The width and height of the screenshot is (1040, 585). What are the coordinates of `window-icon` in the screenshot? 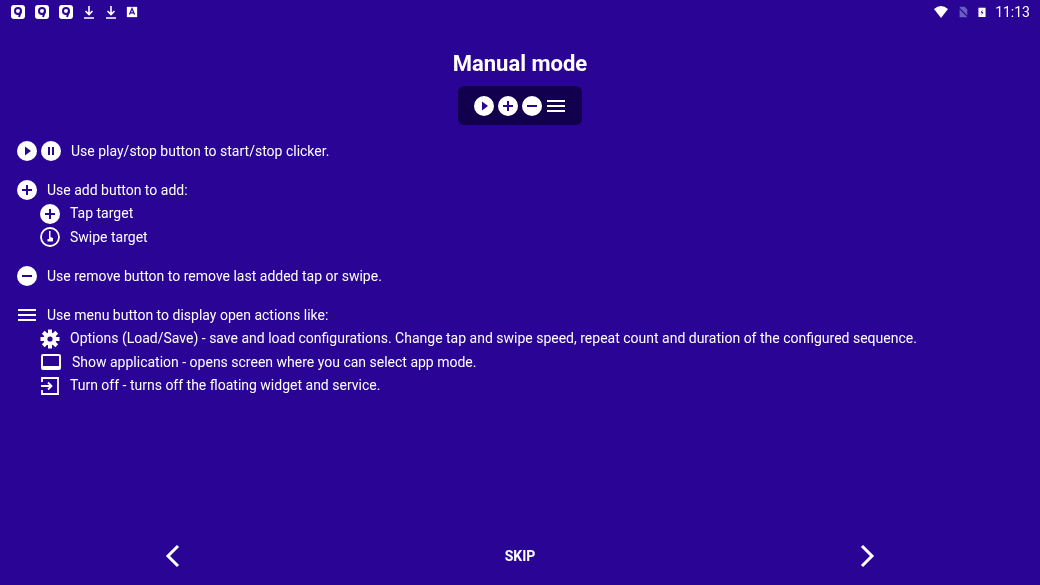 It's located at (51, 362).